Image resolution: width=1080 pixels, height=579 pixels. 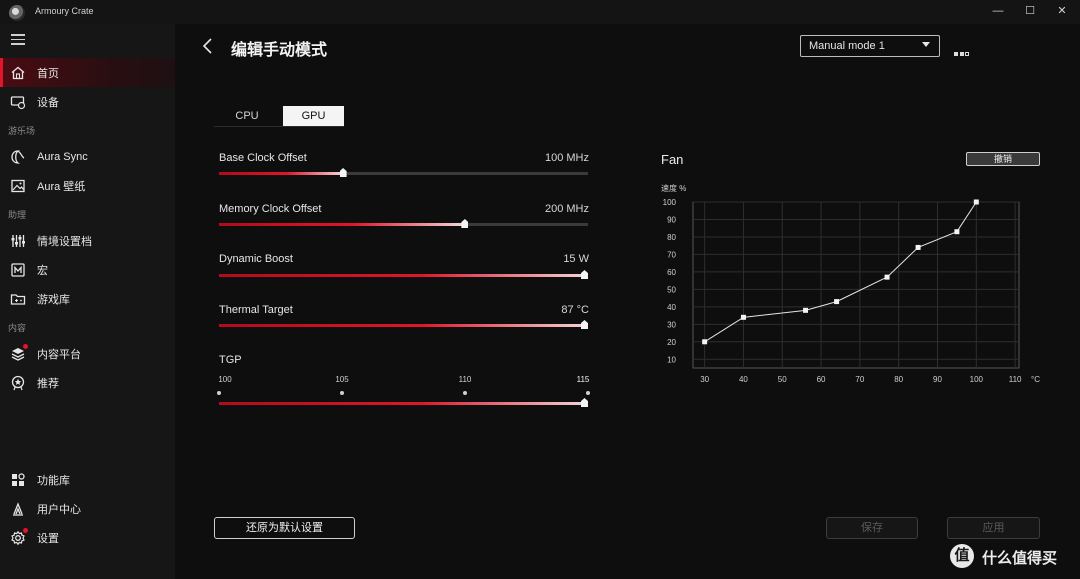 What do you see at coordinates (208, 46) in the screenshot?
I see `back-arrow-icon` at bounding box center [208, 46].